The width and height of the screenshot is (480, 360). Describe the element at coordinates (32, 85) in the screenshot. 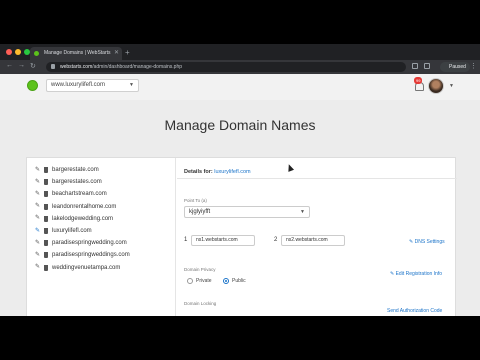

I see `webstarts-logo` at that location.